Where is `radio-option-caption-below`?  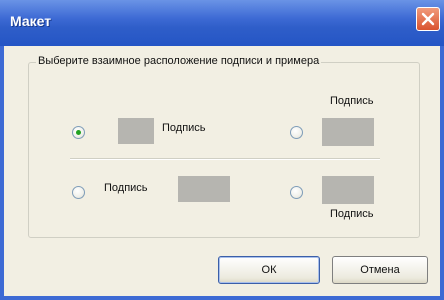 radio-option-caption-below is located at coordinates (296, 192).